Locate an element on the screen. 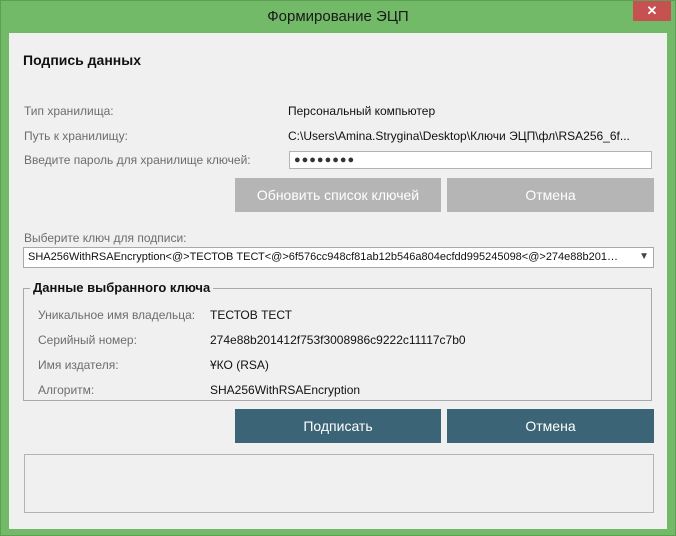 The image size is (676, 536). status-message-box is located at coordinates (339, 483).